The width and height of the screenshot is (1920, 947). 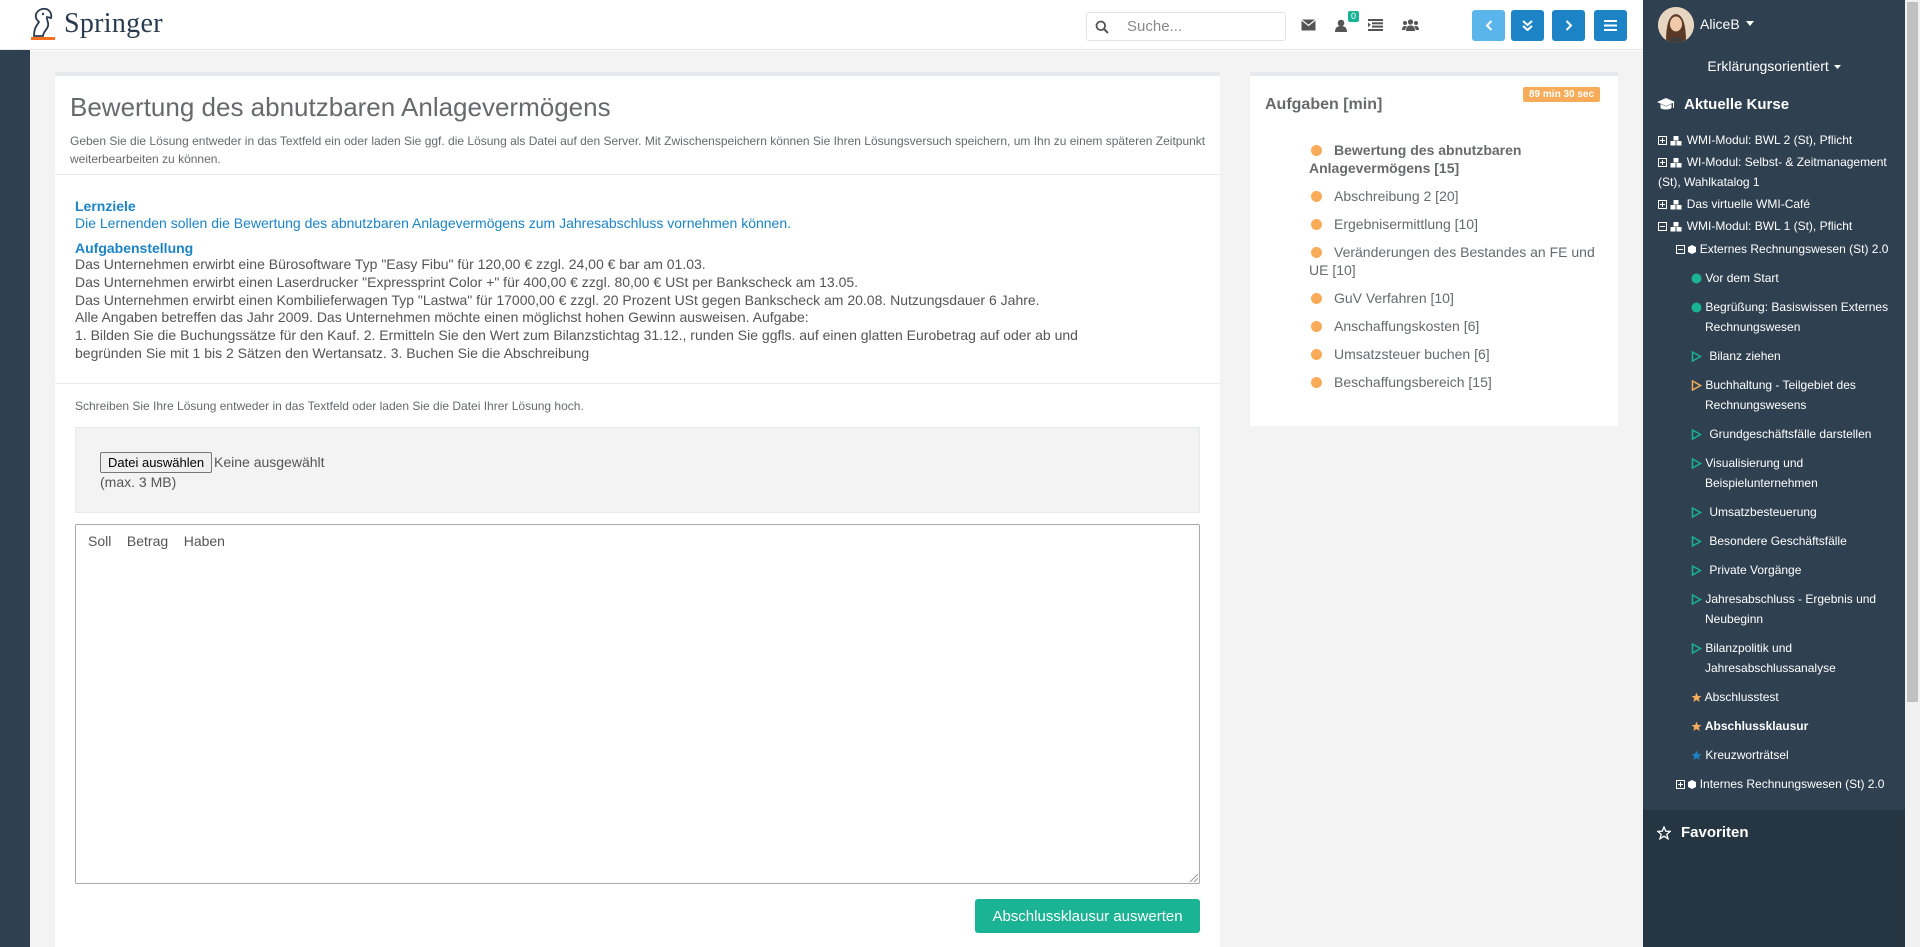 What do you see at coordinates (1610, 25) in the screenshot?
I see `menu-button` at bounding box center [1610, 25].